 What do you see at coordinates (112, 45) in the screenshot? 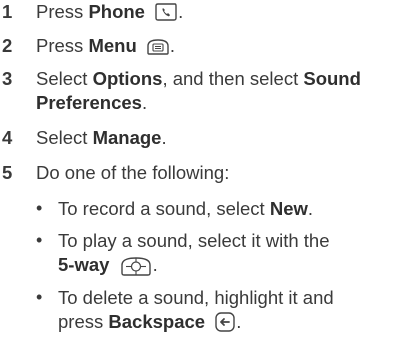
I see `step-keyword: Menu` at bounding box center [112, 45].